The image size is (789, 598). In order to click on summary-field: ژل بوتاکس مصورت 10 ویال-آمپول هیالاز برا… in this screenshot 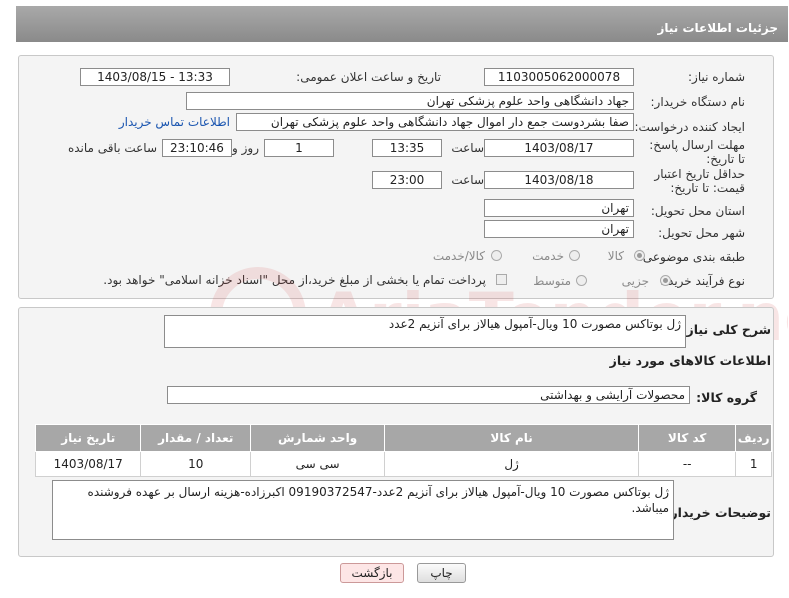, I will do `click(425, 331)`.